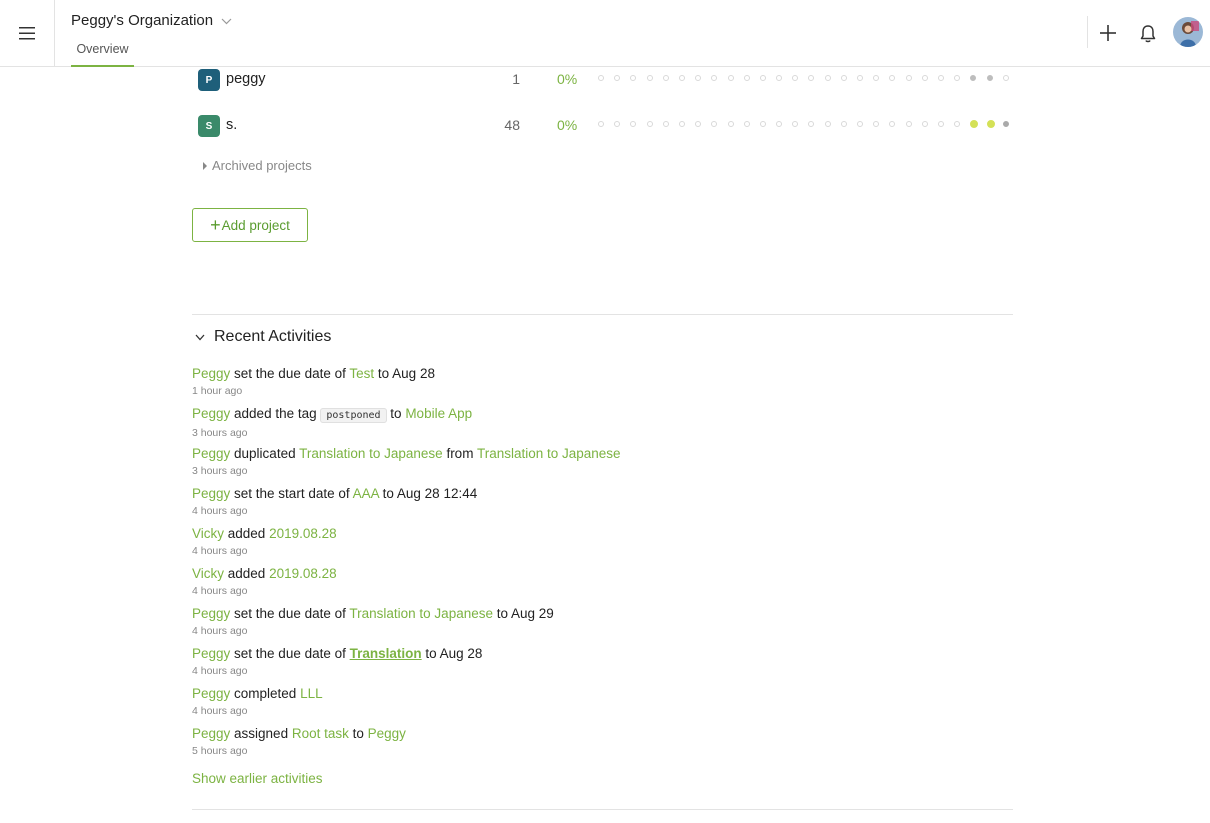  What do you see at coordinates (257, 165) in the screenshot?
I see `archived-projects-toggle: Archived projects` at bounding box center [257, 165].